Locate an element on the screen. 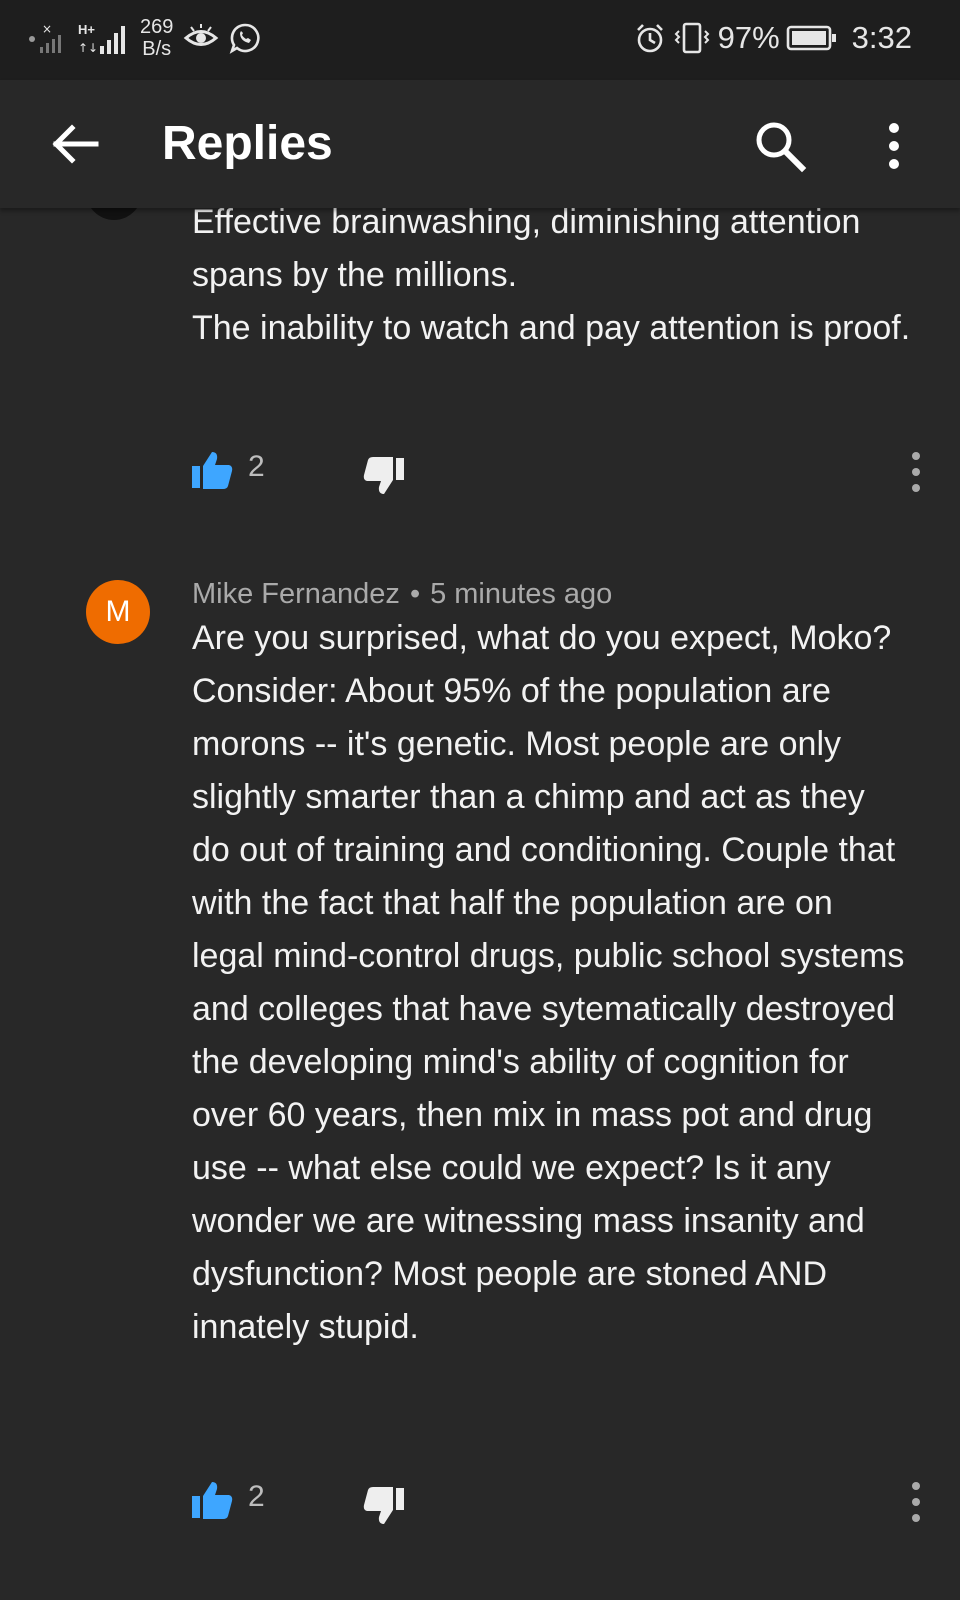 The width and height of the screenshot is (960, 1600). author-name: Mike Fernandez is located at coordinates (296, 594).